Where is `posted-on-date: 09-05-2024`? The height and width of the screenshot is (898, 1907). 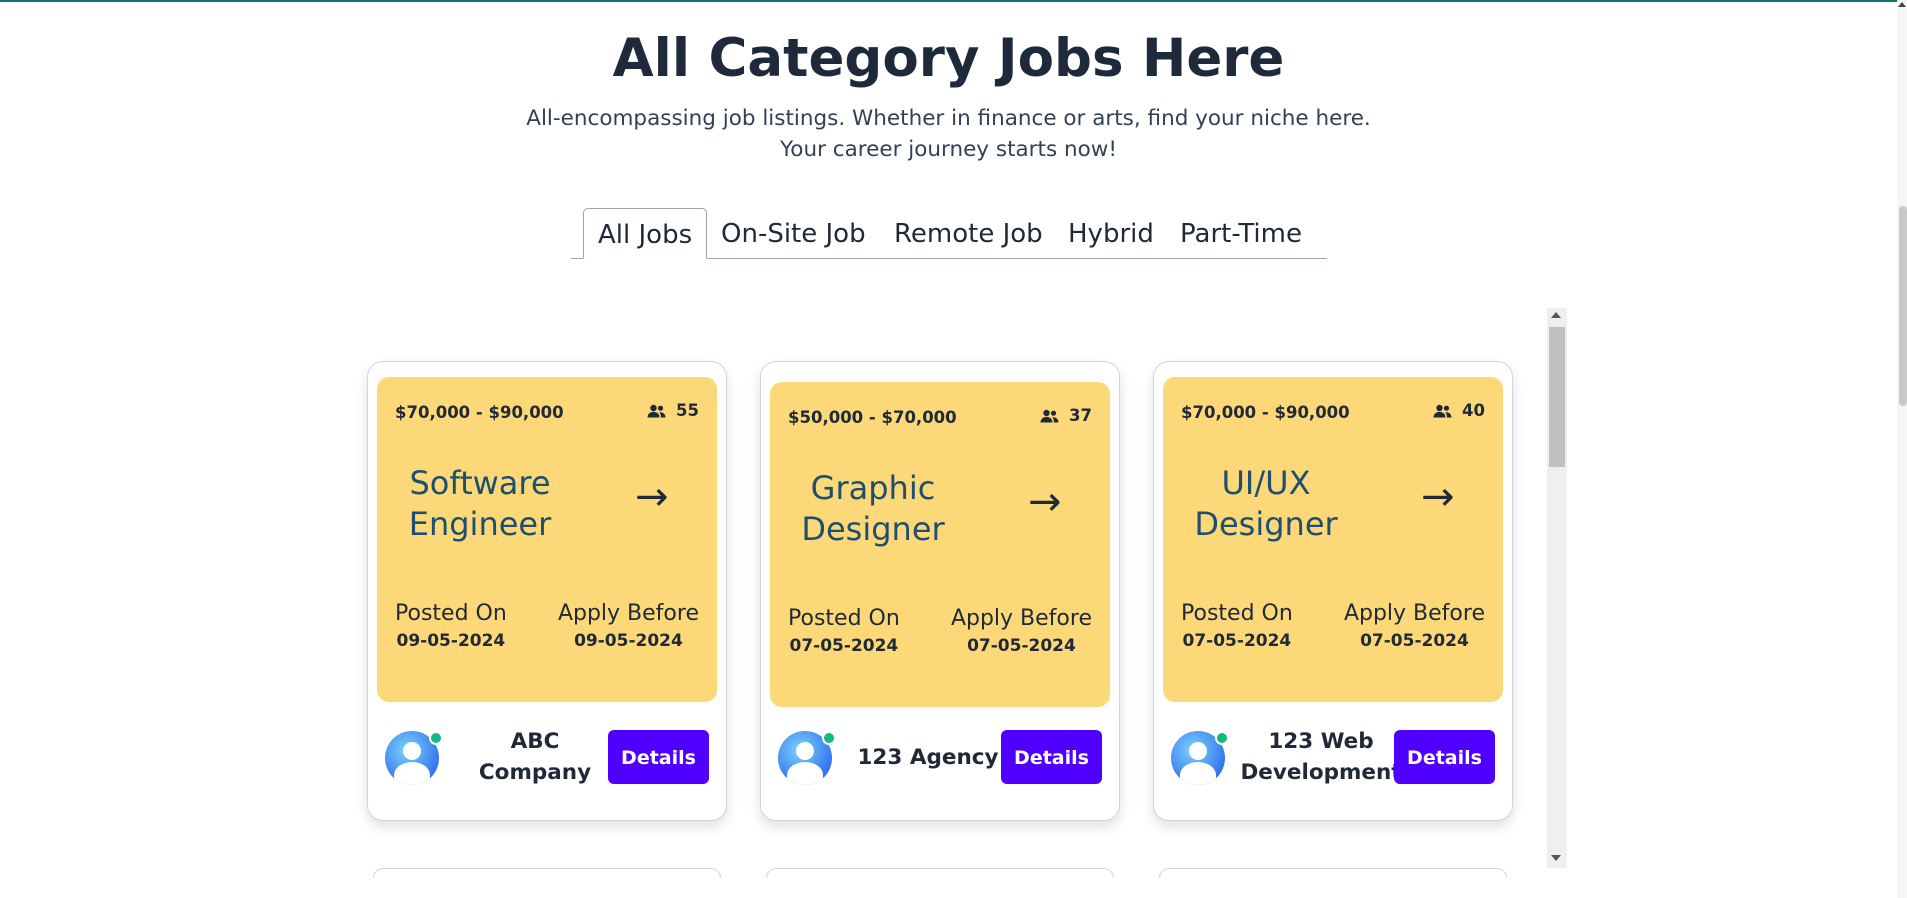 posted-on-date: 09-05-2024 is located at coordinates (451, 641).